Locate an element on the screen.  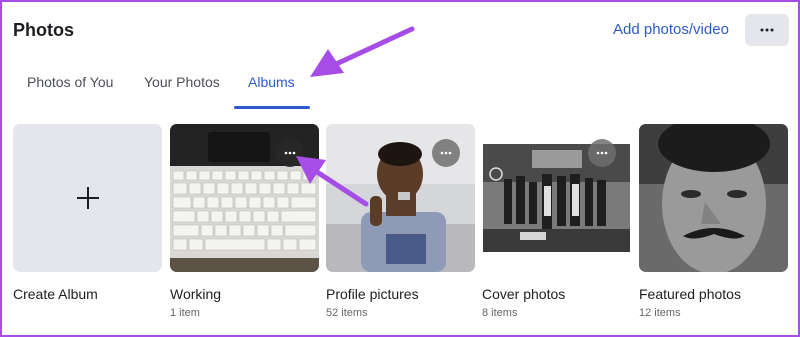
album-card-featured-photos: Featured photos 12 items is located at coordinates (713, 221).